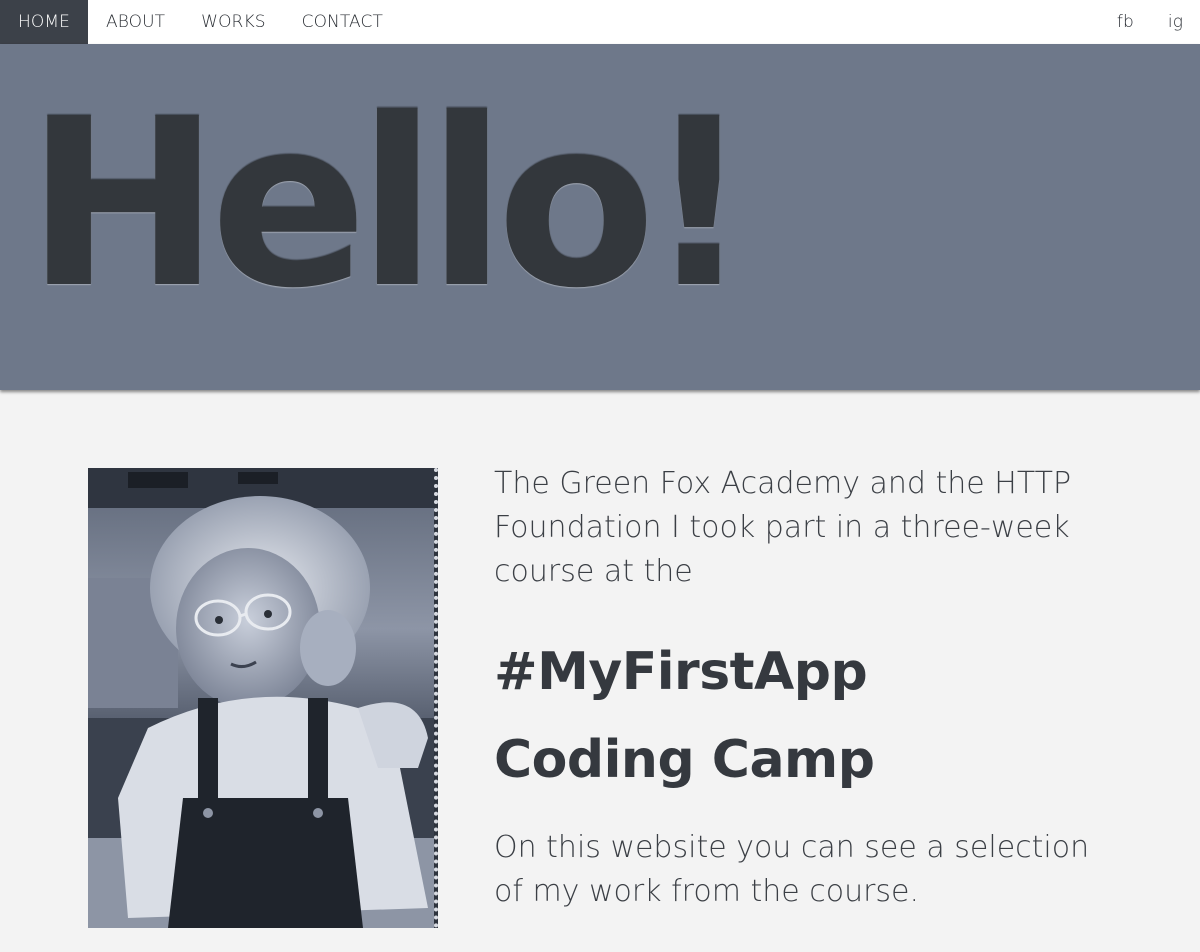 This screenshot has height=952, width=1200. I want to click on nav-about-link: ABOUT, so click(135, 22).